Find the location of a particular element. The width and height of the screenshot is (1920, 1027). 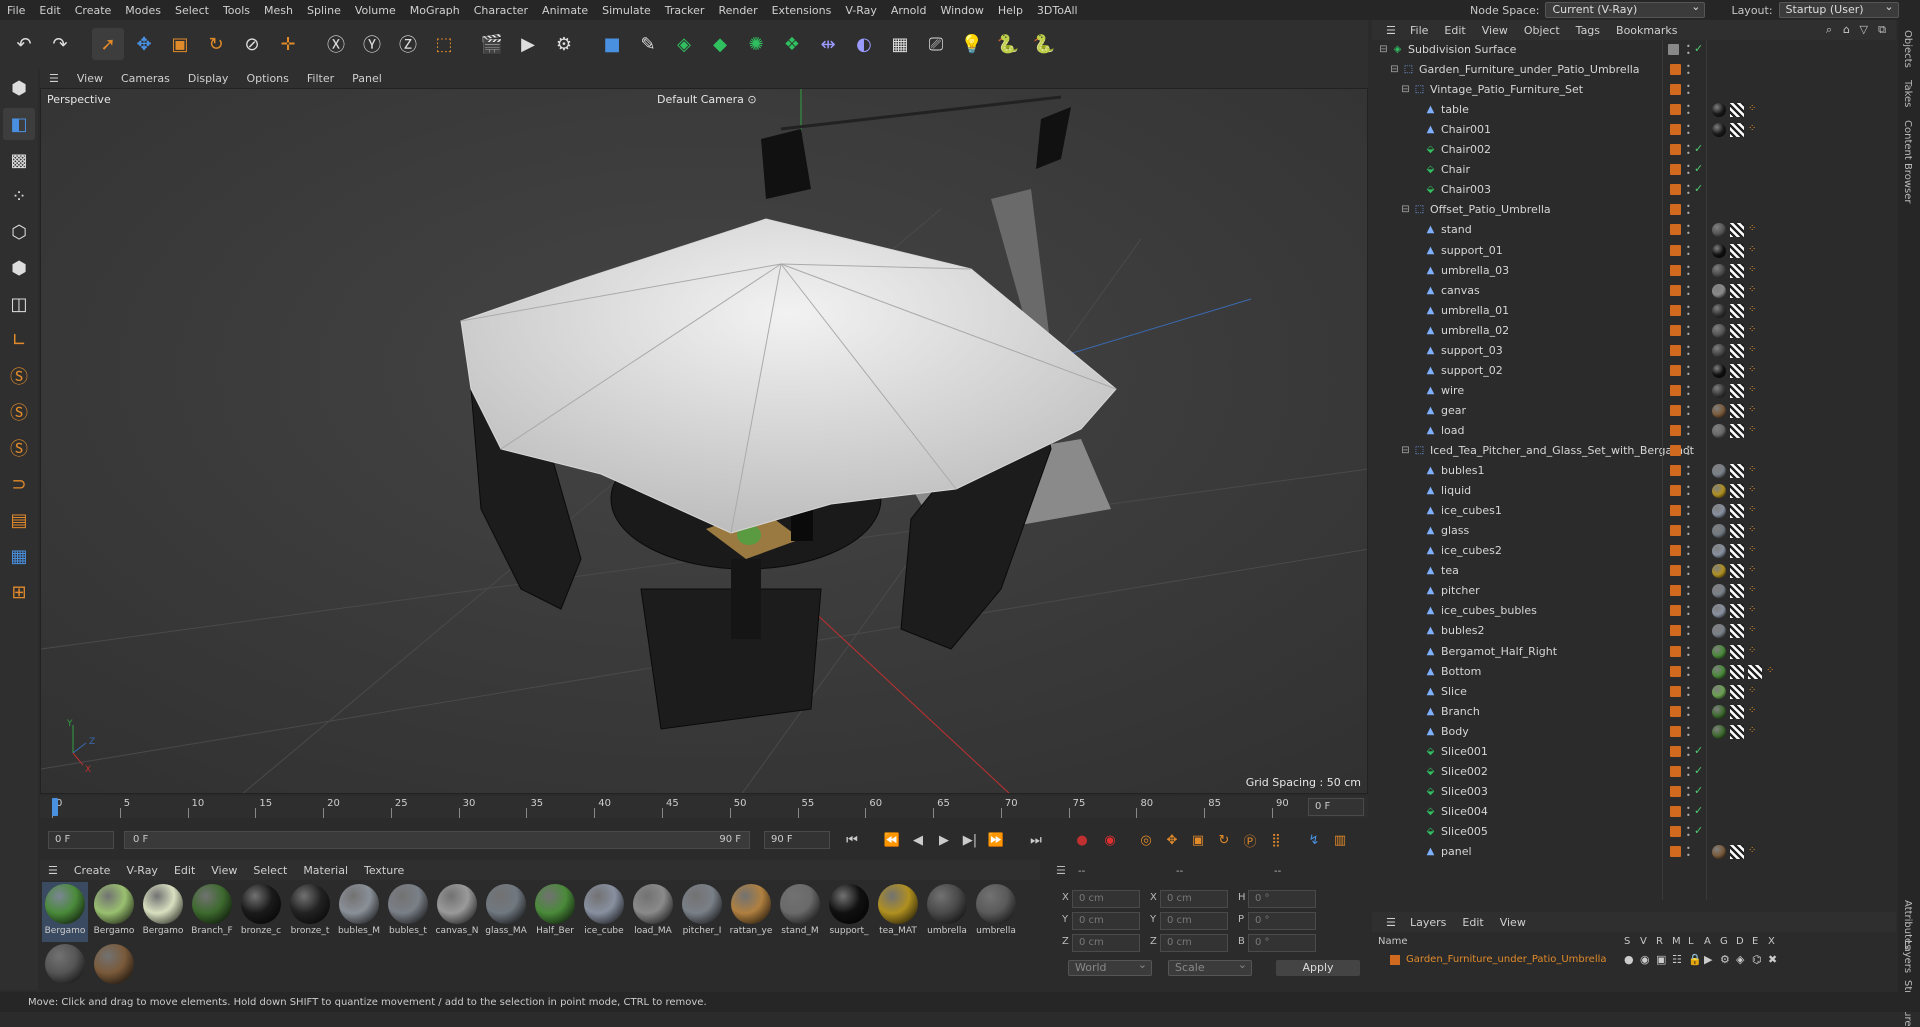

object-row: ▲ bubles2 • • ⁘ is located at coordinates (1634, 631).